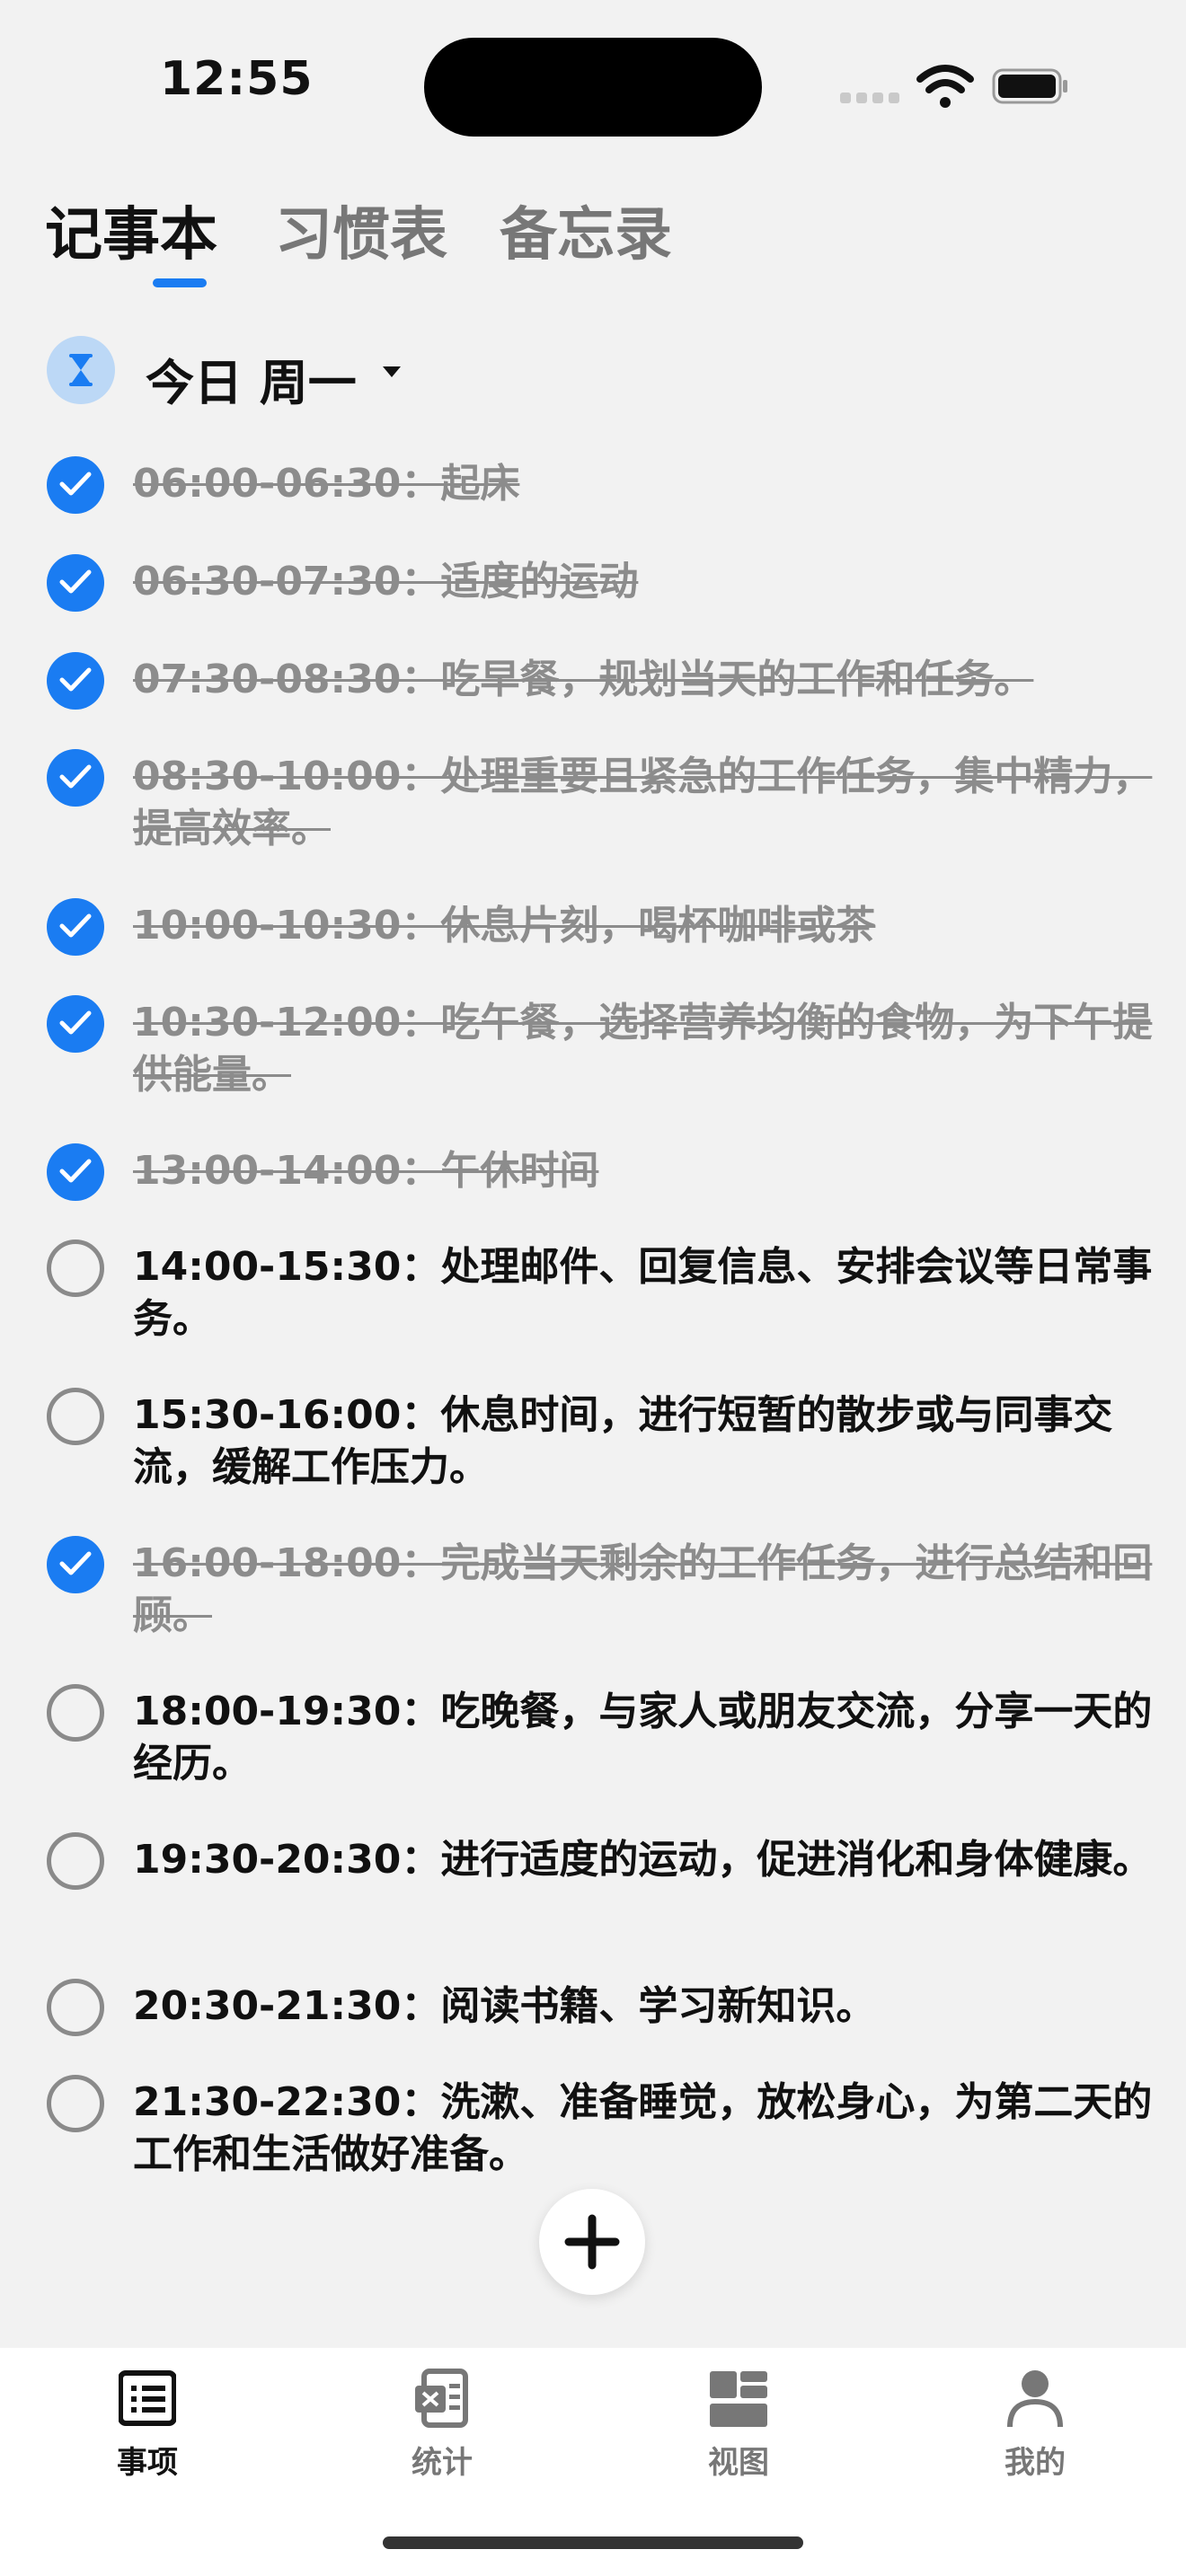  Describe the element at coordinates (147, 2398) in the screenshot. I see `list-icon` at that location.